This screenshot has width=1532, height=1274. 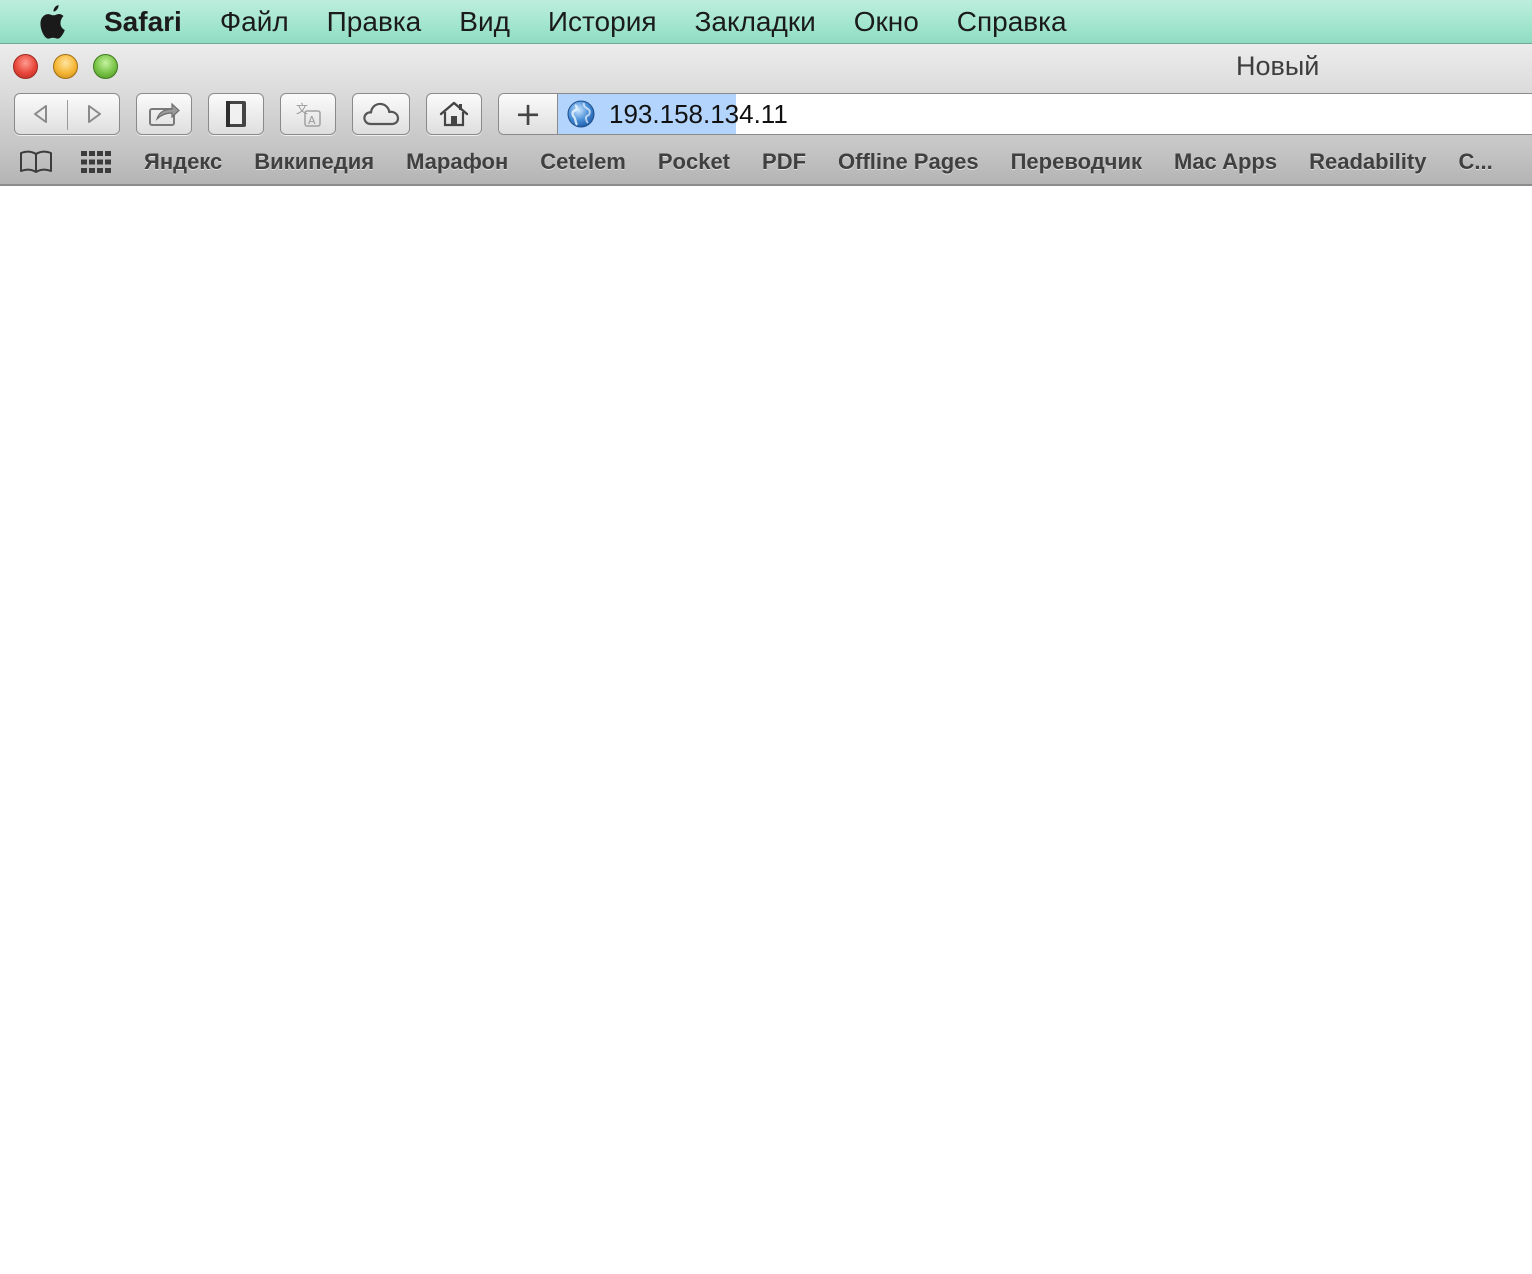 I want to click on apple-icon, so click(x=53, y=22).